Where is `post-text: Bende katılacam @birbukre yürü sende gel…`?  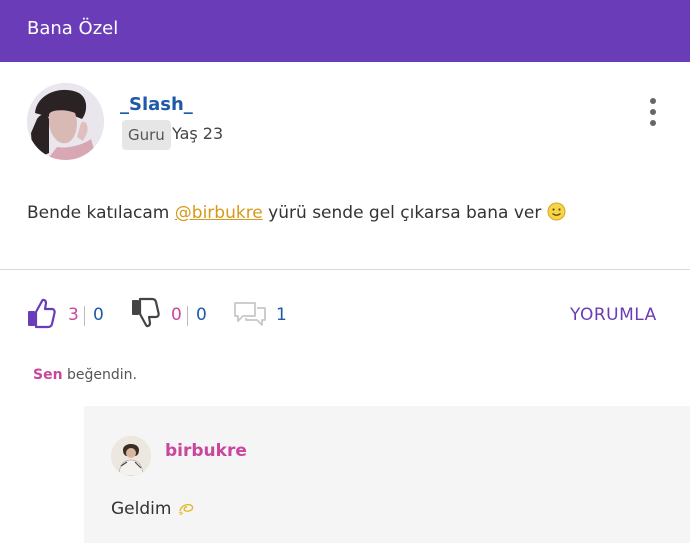 post-text: Bende katılacam @birbukre yürü sende gel… is located at coordinates (296, 214).